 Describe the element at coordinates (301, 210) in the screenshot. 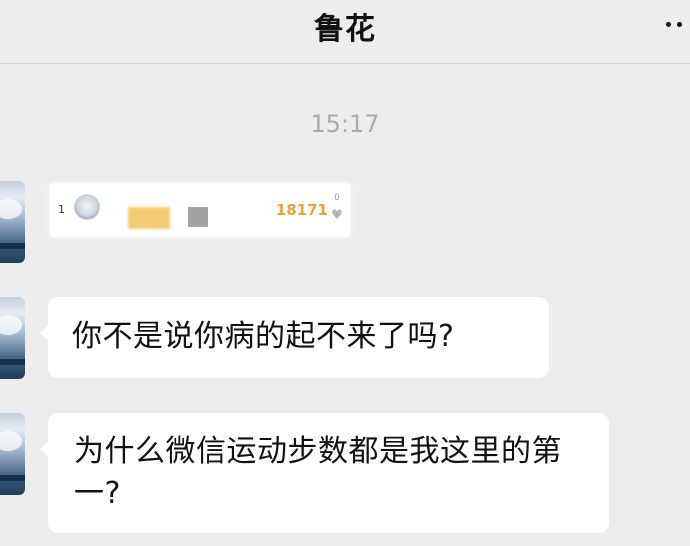

I see `step-count: 18171` at that location.